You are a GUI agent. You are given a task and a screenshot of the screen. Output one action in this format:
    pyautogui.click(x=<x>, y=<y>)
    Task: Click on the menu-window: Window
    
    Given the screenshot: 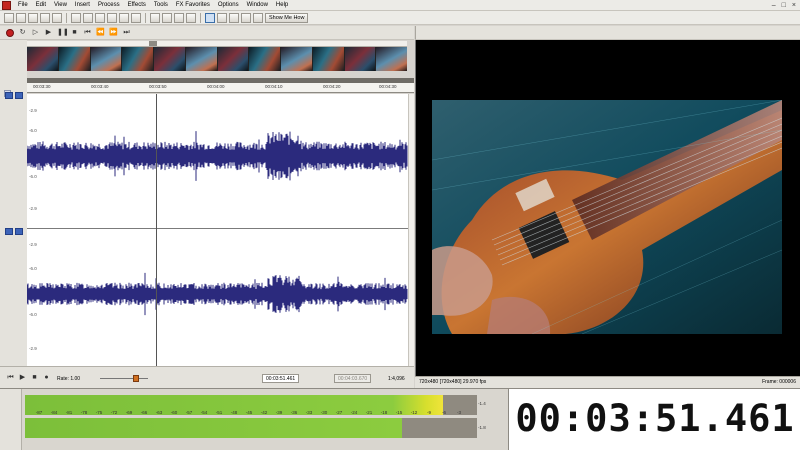 What is the action you would take?
    pyautogui.click(x=257, y=5)
    